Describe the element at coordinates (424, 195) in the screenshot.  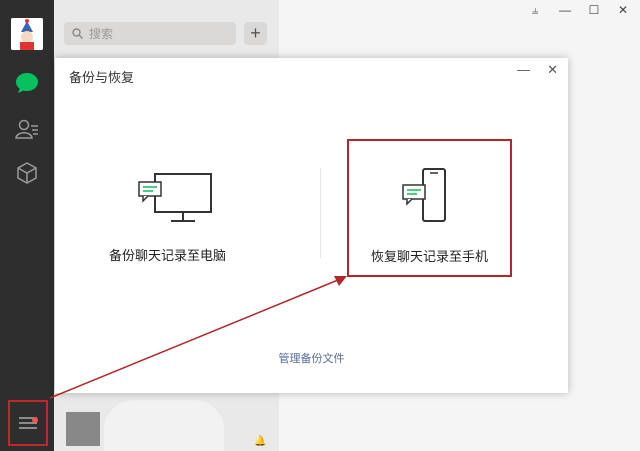
I see `phone-icon` at that location.